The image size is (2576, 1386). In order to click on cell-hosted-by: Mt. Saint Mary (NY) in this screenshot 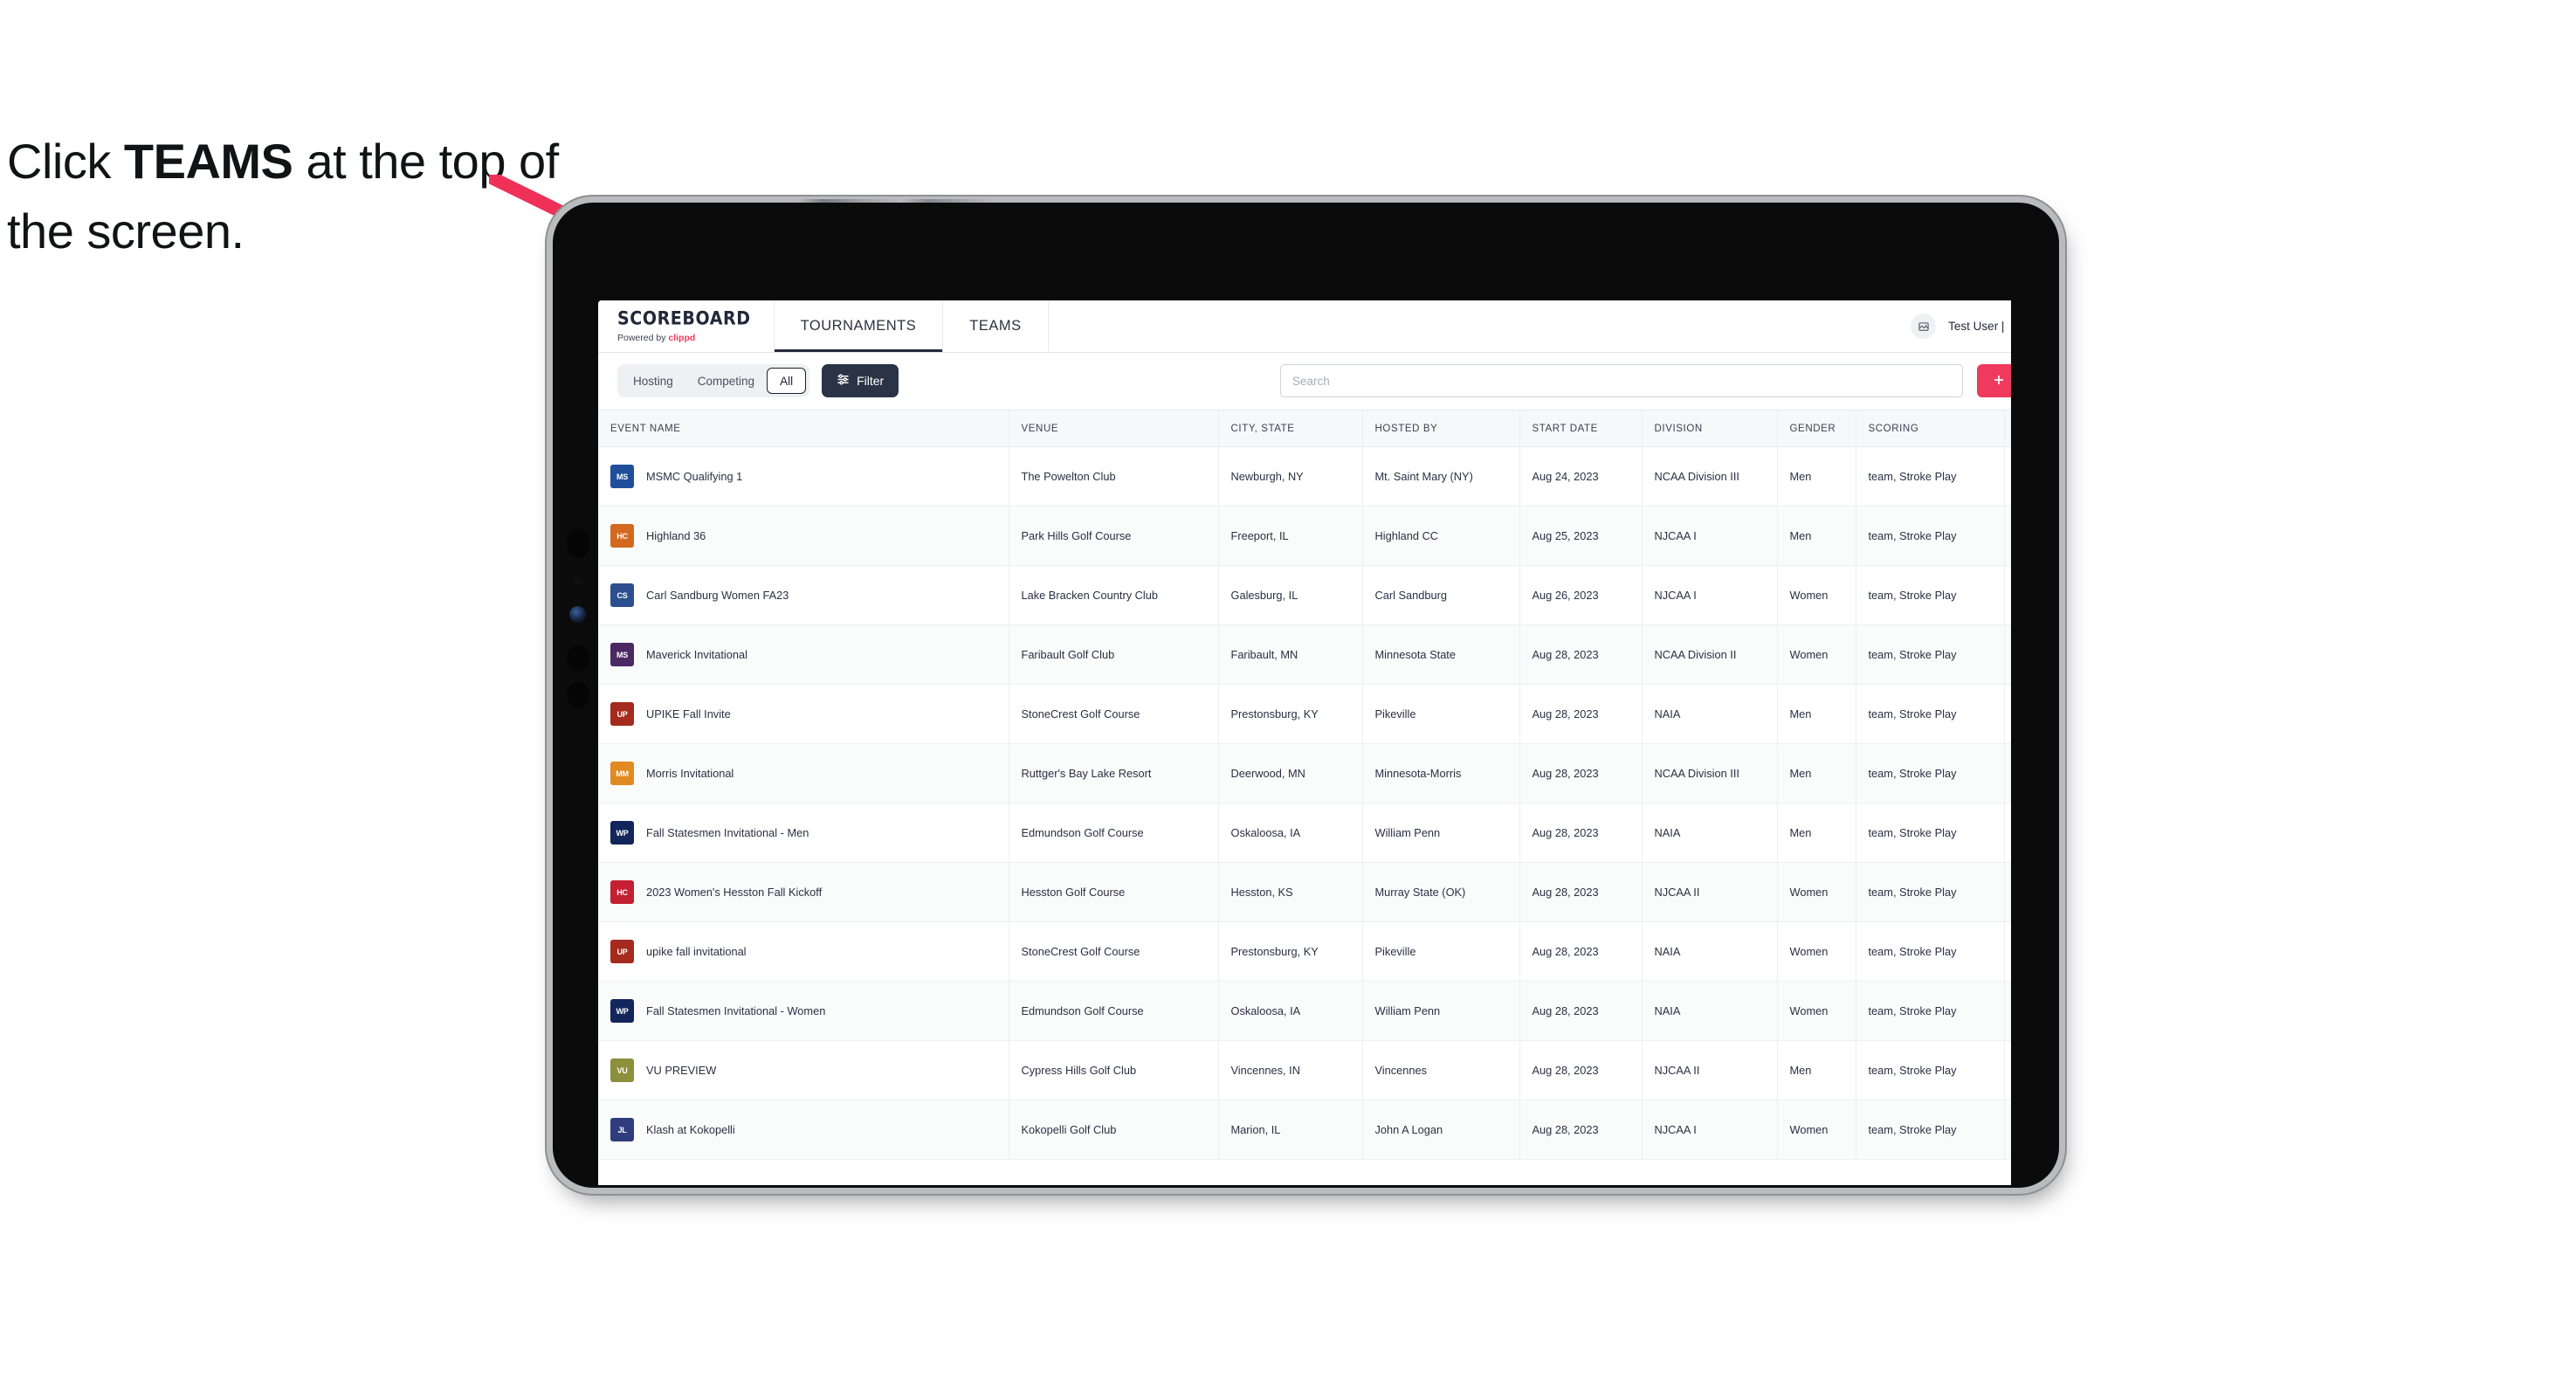, I will do `click(1441, 476)`.